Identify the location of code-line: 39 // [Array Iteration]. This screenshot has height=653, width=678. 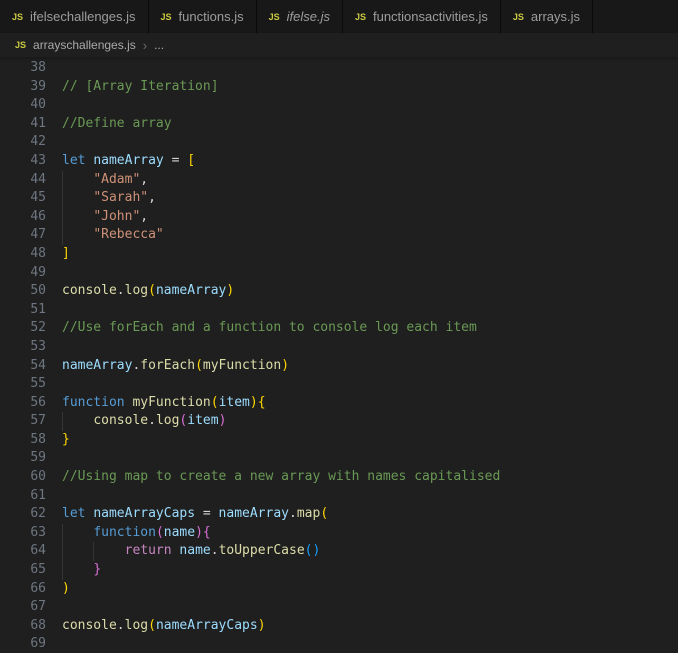
(339, 87).